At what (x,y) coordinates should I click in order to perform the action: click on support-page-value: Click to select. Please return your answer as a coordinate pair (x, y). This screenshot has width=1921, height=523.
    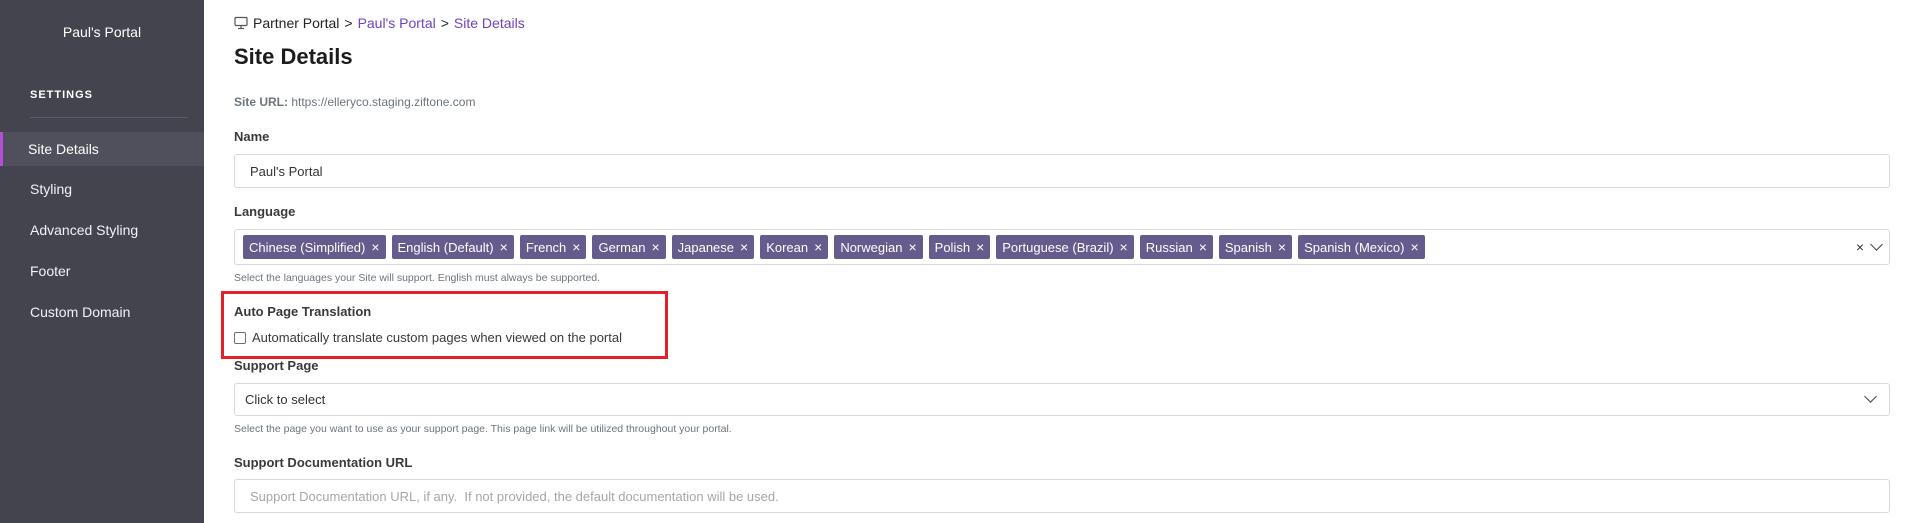
    Looking at the image, I should click on (285, 399).